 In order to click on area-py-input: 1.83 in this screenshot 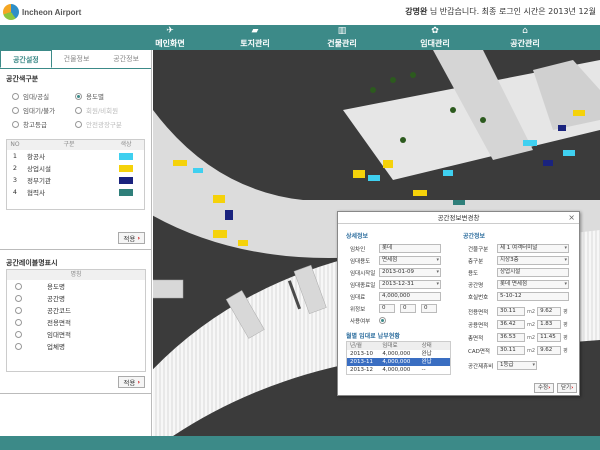, I will do `click(549, 324)`.